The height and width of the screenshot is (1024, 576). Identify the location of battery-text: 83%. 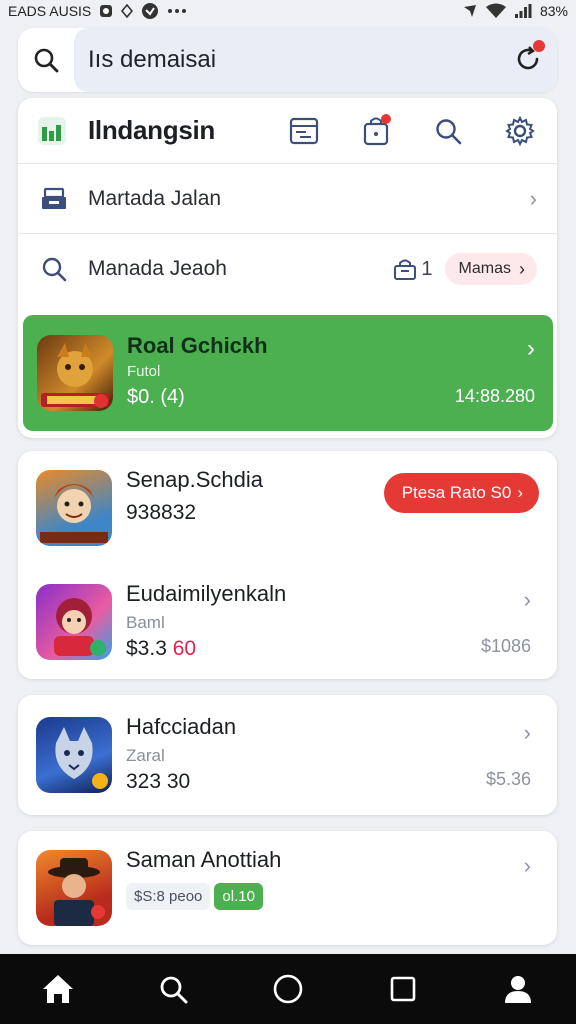
(553, 11).